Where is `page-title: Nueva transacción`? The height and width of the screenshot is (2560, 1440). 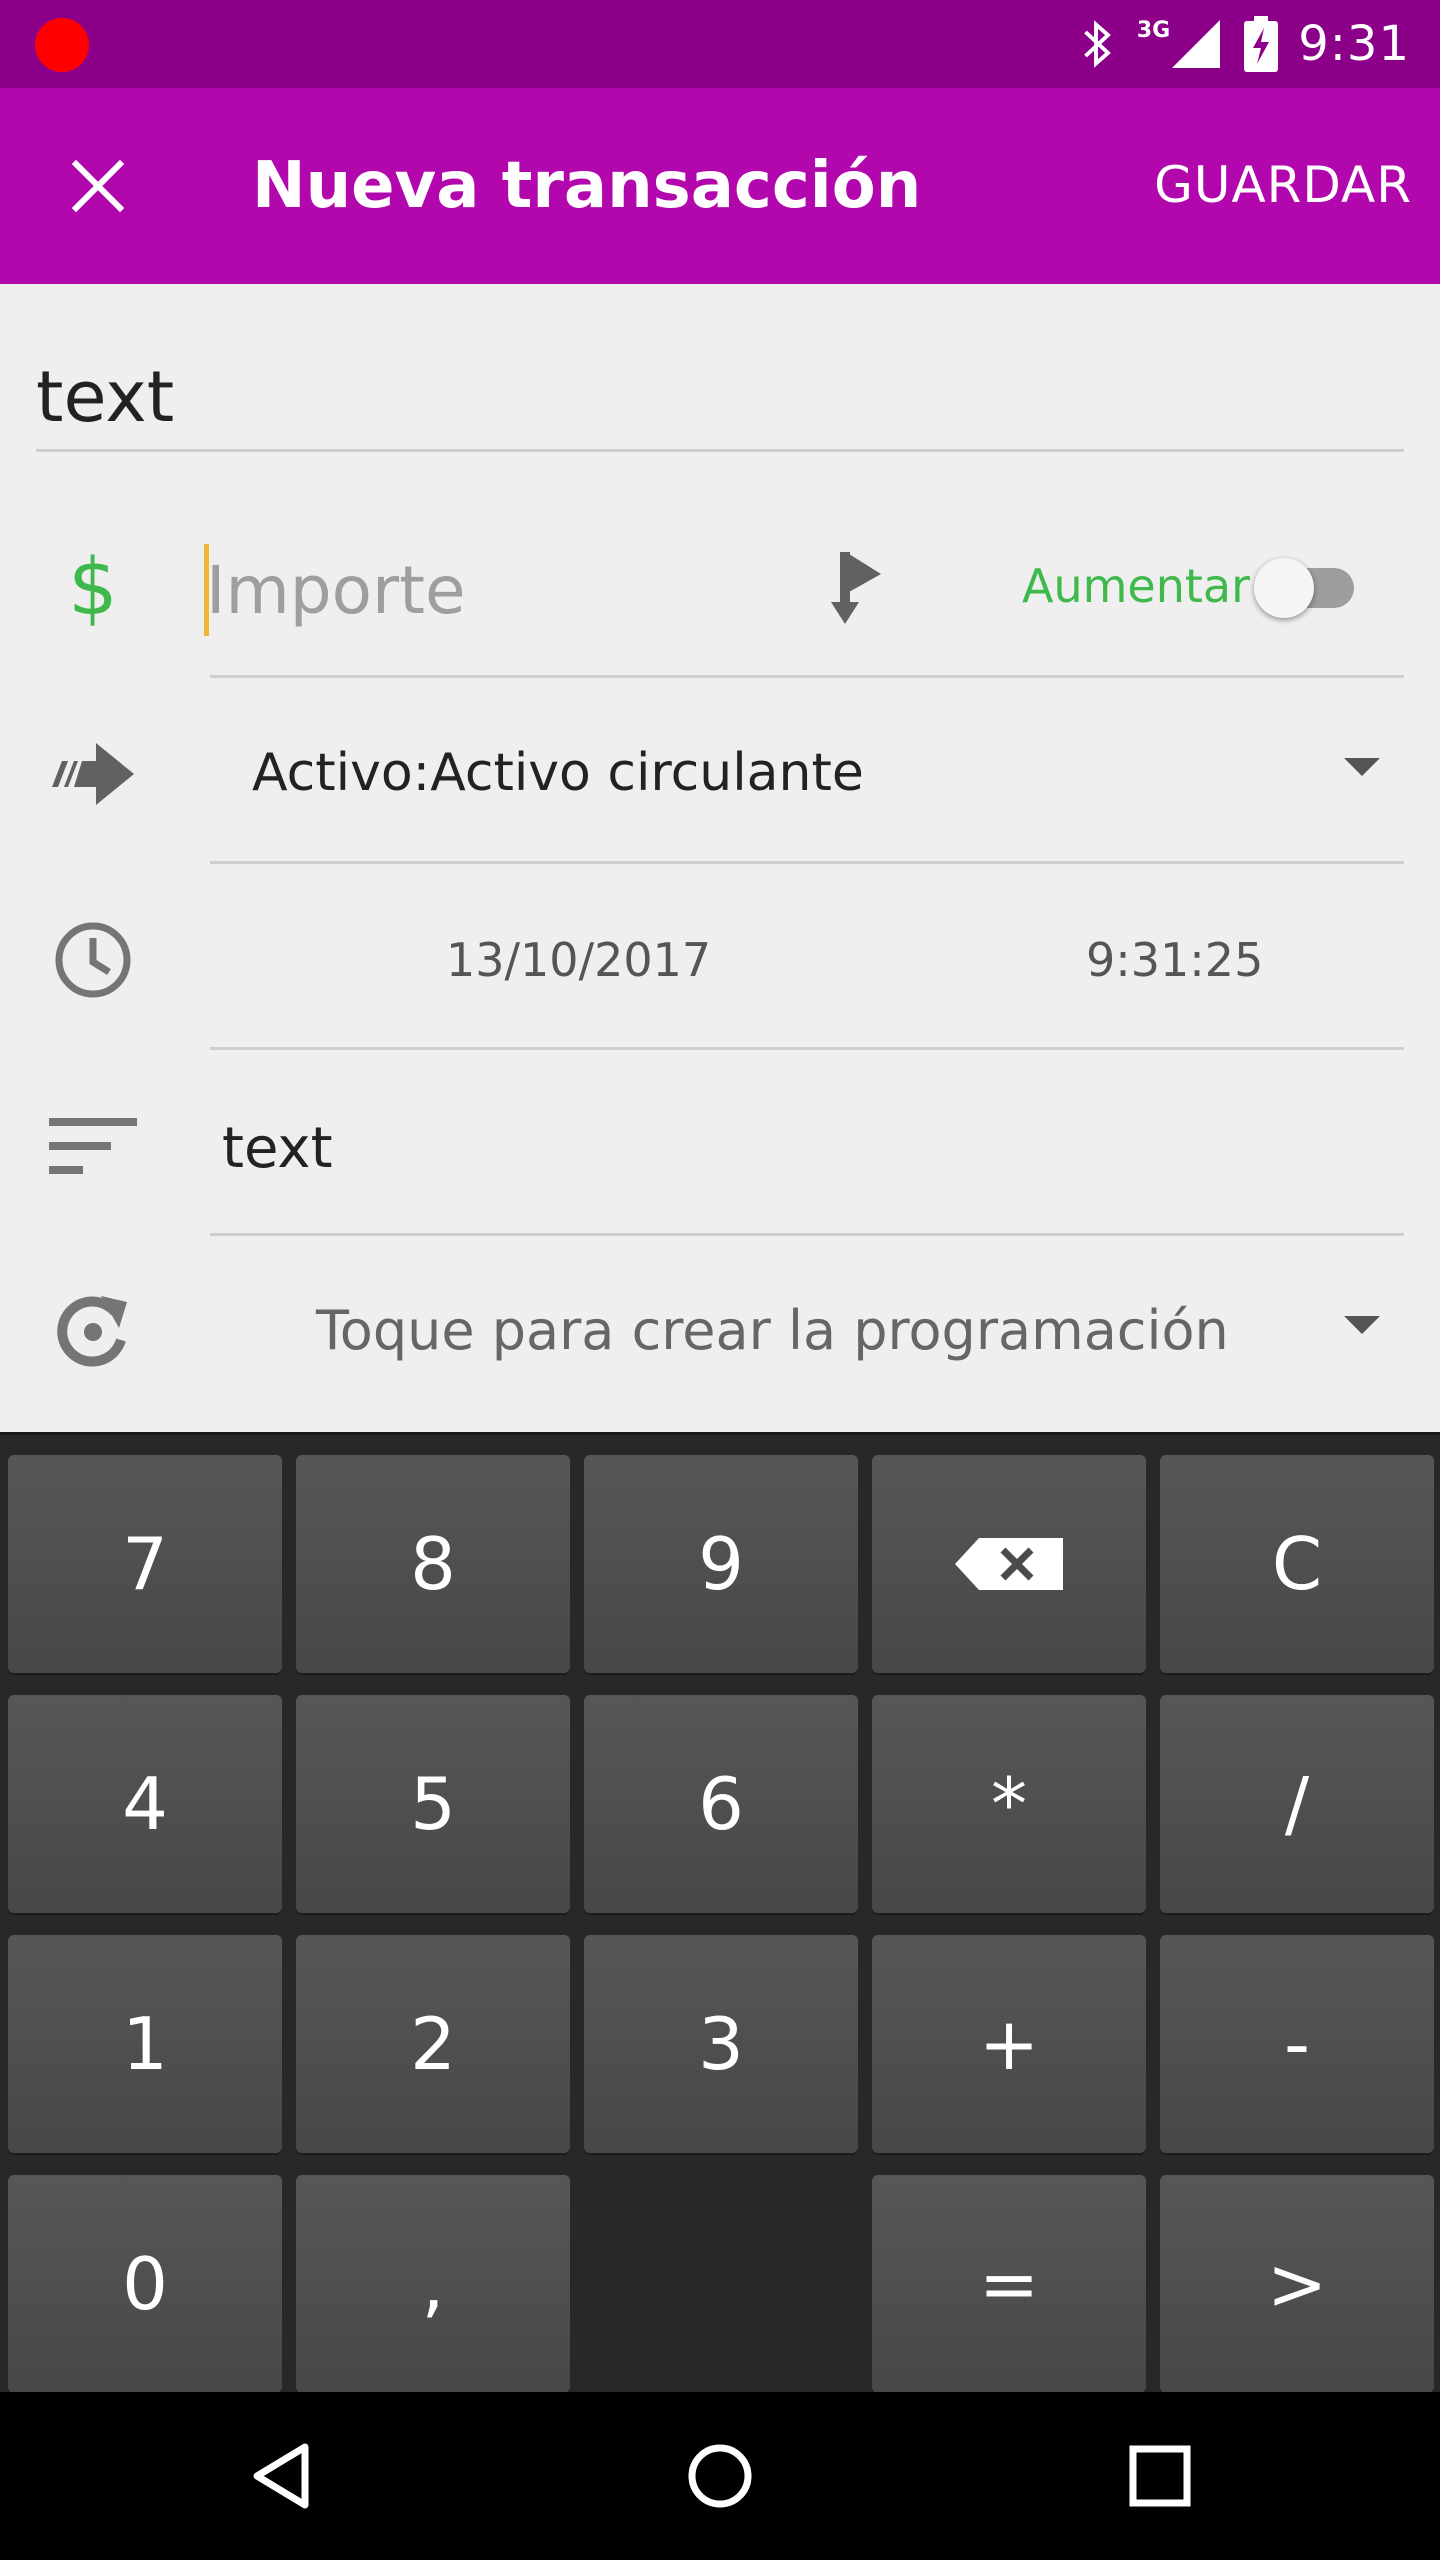 page-title: Nueva transacción is located at coordinates (587, 186).